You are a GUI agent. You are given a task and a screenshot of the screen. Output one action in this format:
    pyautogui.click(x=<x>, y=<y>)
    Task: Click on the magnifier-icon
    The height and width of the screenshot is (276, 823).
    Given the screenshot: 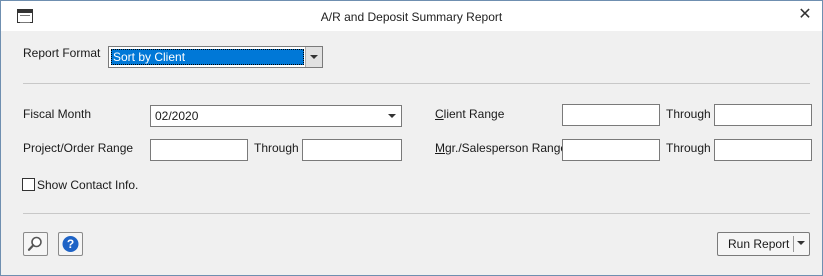 What is the action you would take?
    pyautogui.click(x=34, y=243)
    